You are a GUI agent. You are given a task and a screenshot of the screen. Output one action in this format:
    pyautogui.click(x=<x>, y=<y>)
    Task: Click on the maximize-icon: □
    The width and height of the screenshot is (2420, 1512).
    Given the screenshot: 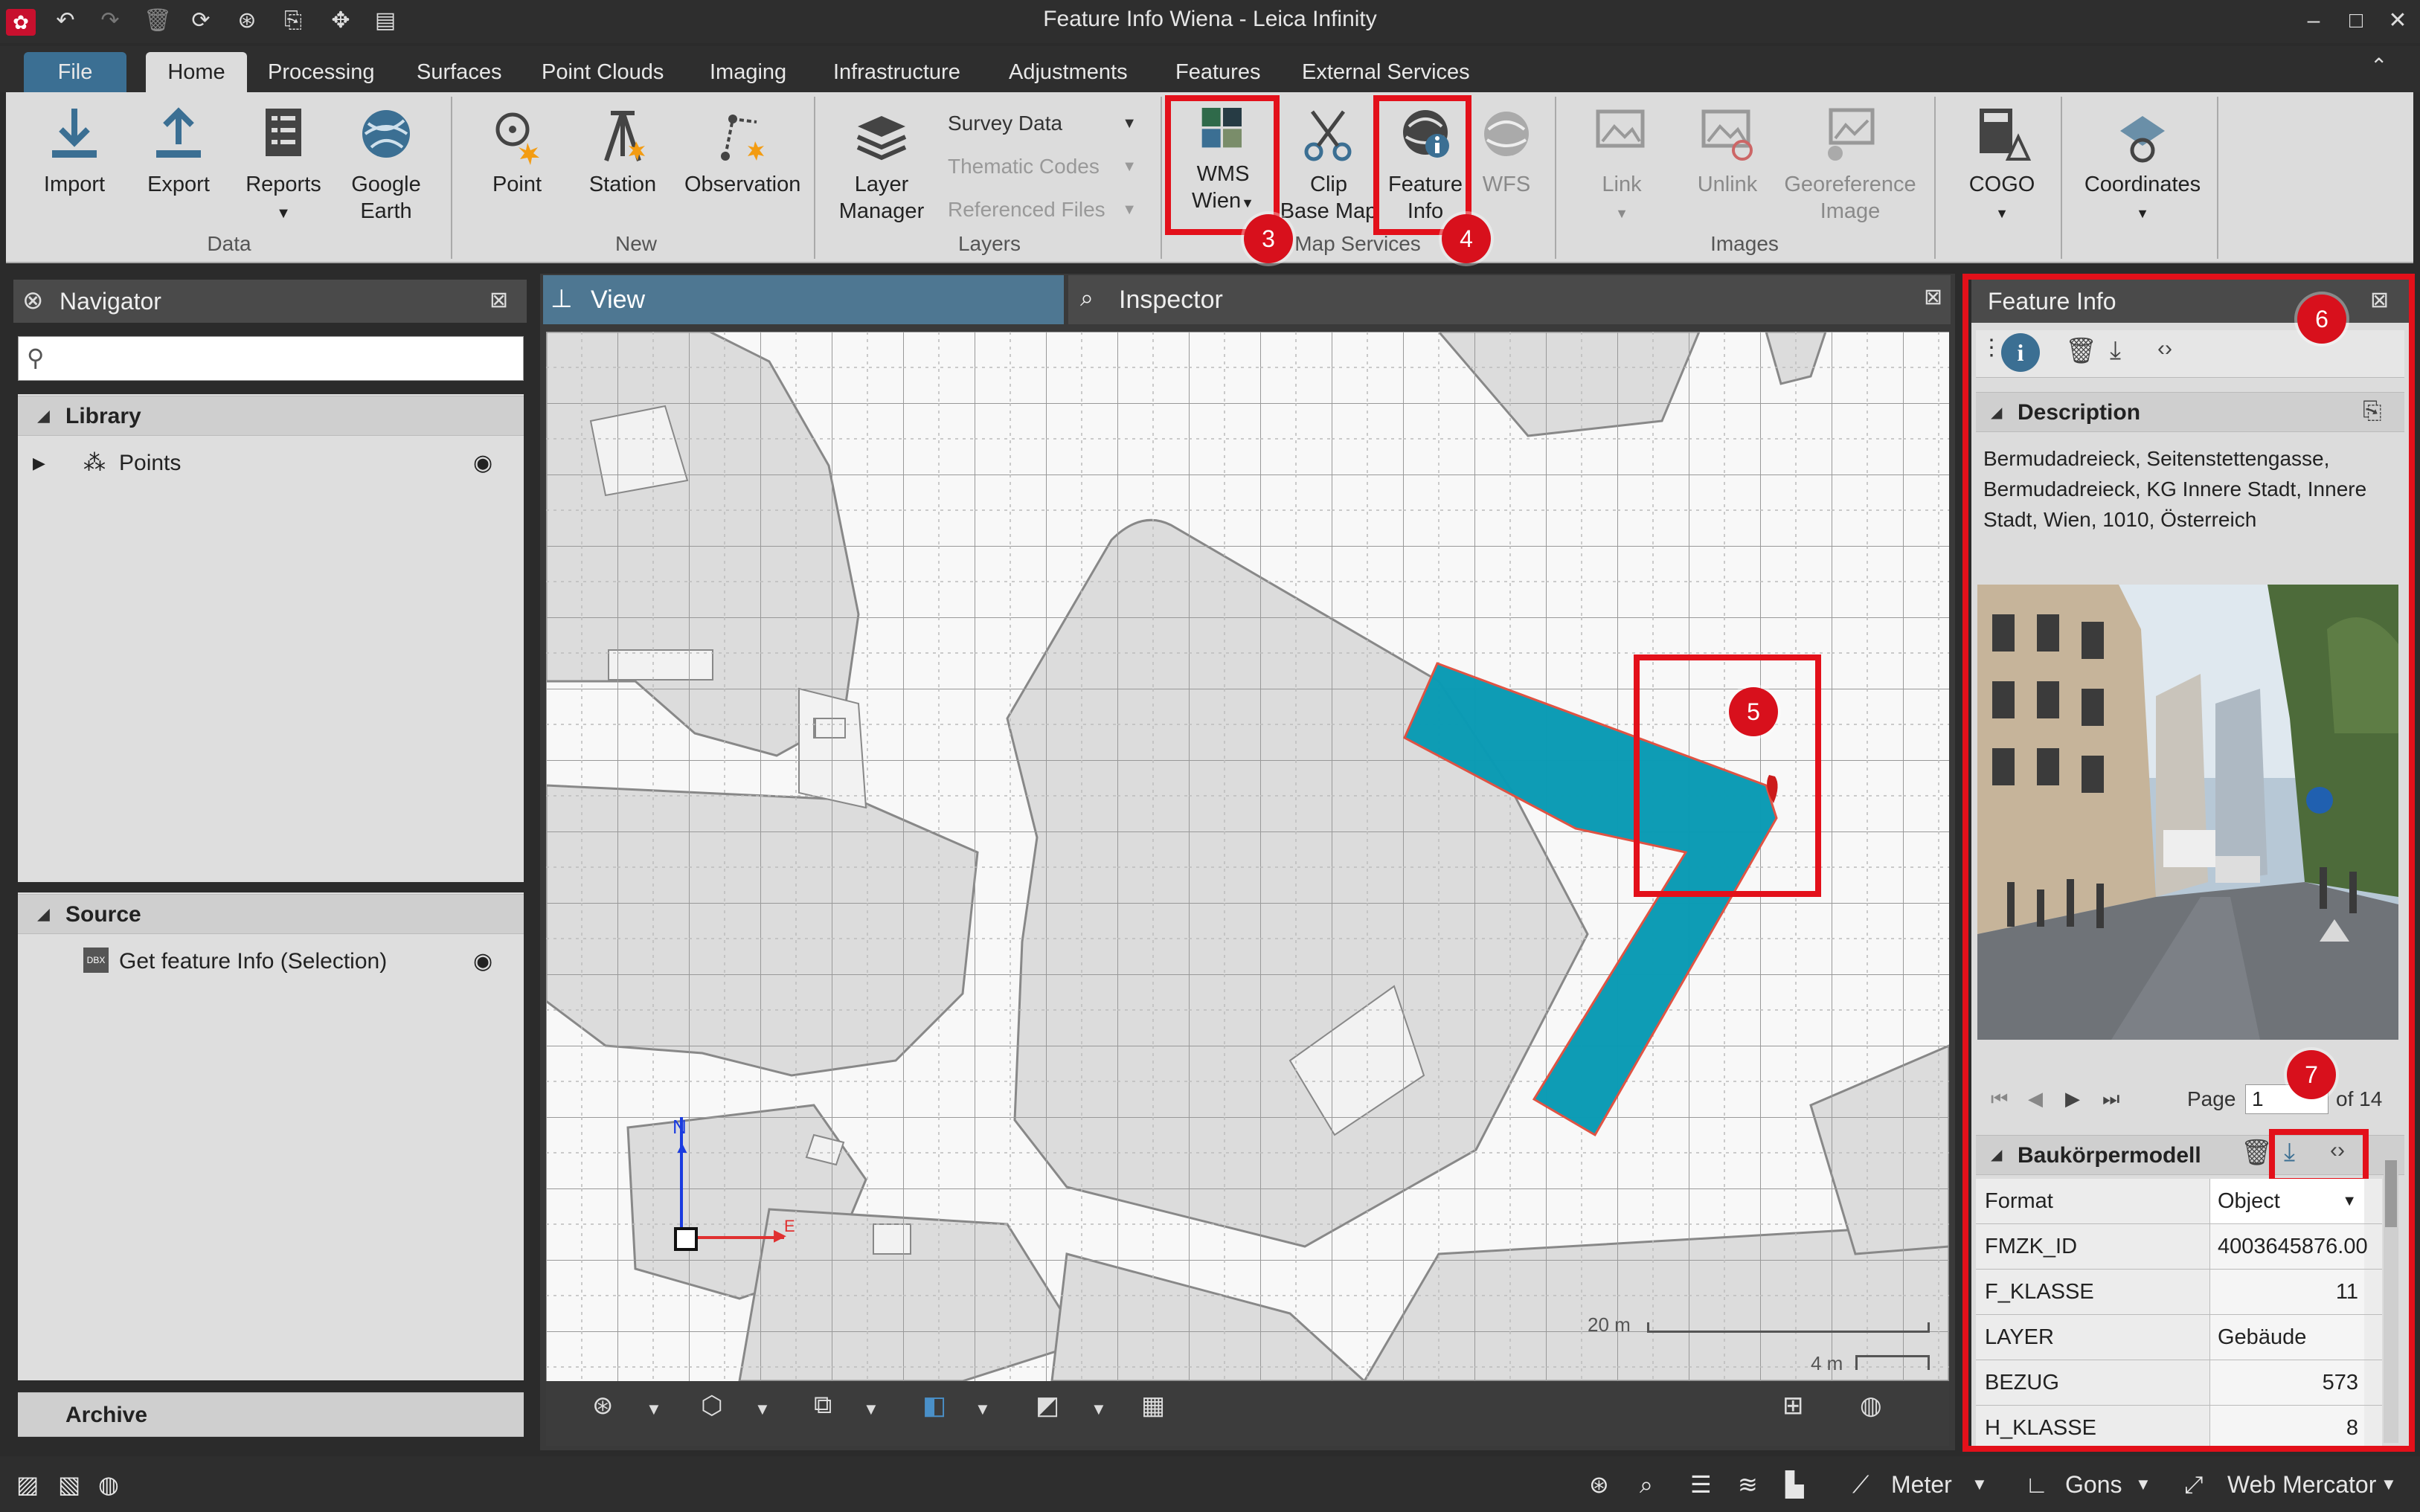 What is the action you would take?
    pyautogui.click(x=2356, y=21)
    